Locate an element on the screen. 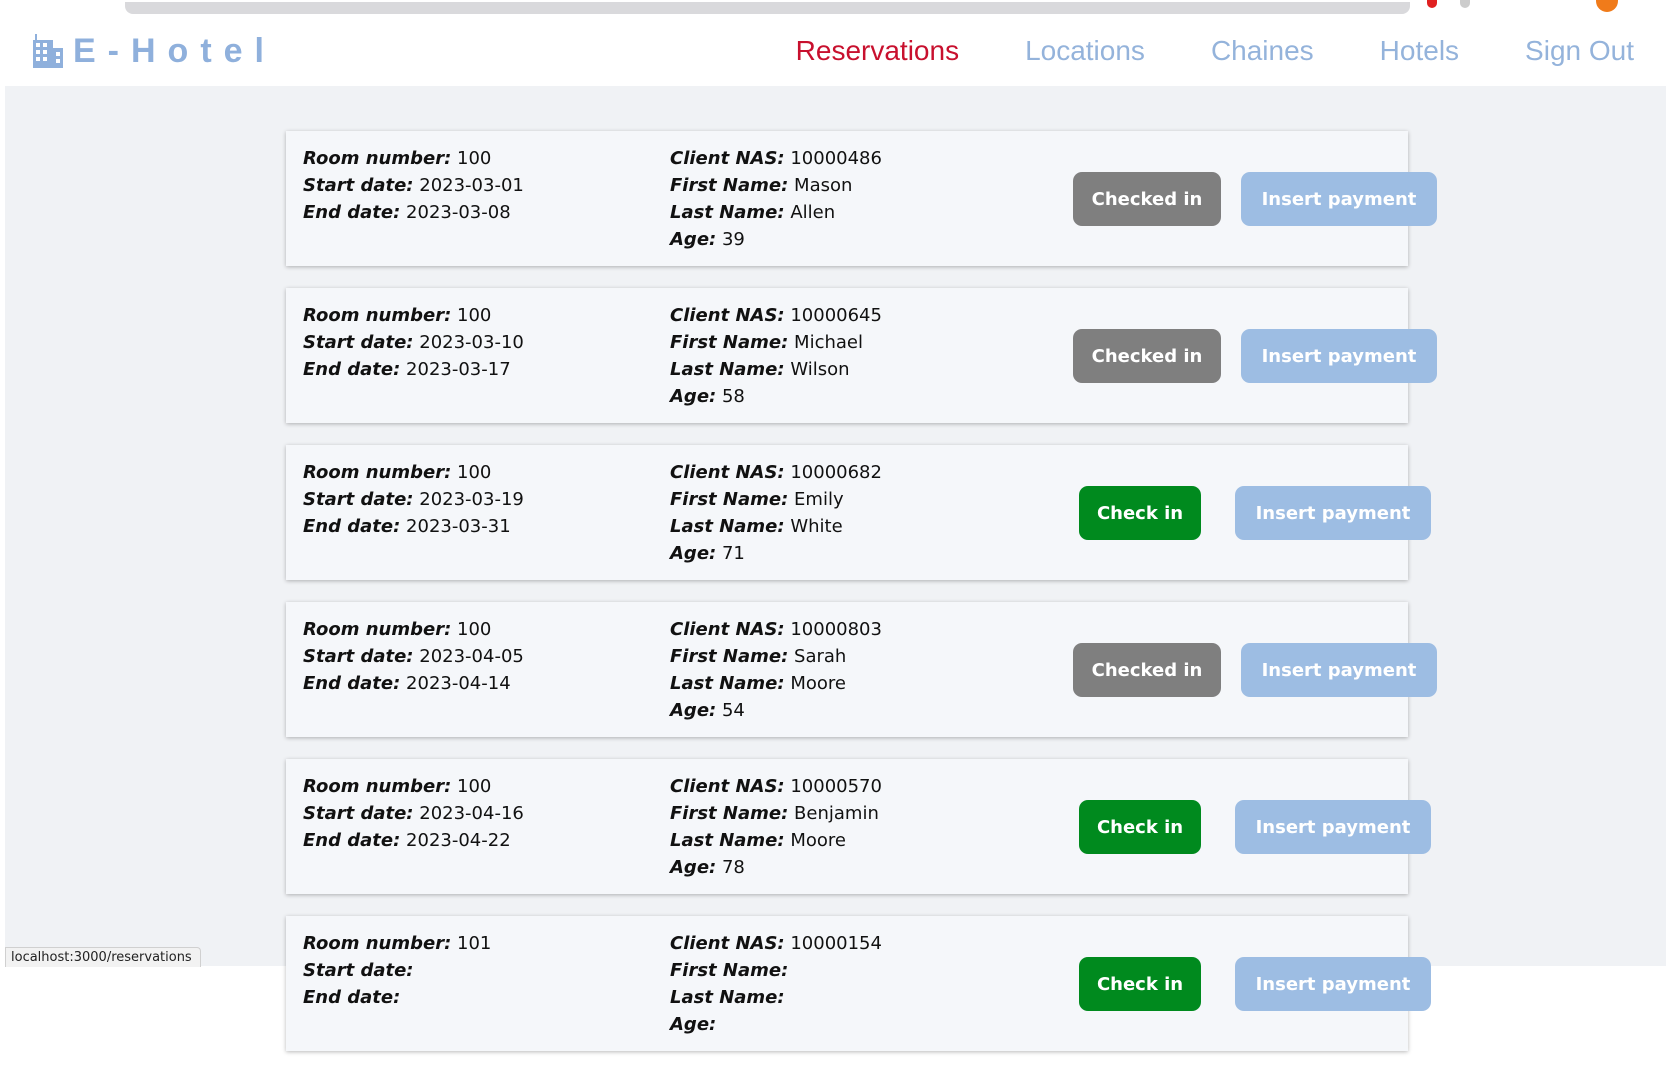 This screenshot has width=1672, height=1073. client-nas: Client NAS: 10000803 is located at coordinates (776, 629).